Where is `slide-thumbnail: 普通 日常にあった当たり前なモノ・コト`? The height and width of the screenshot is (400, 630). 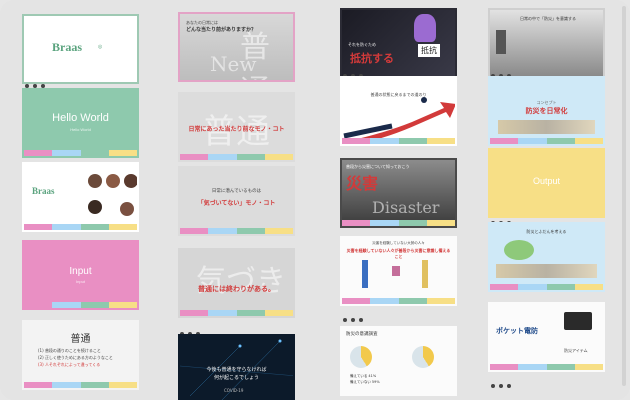
slide-thumbnail: 普通 日常にあった当たり前なモノ・コト is located at coordinates (236, 127).